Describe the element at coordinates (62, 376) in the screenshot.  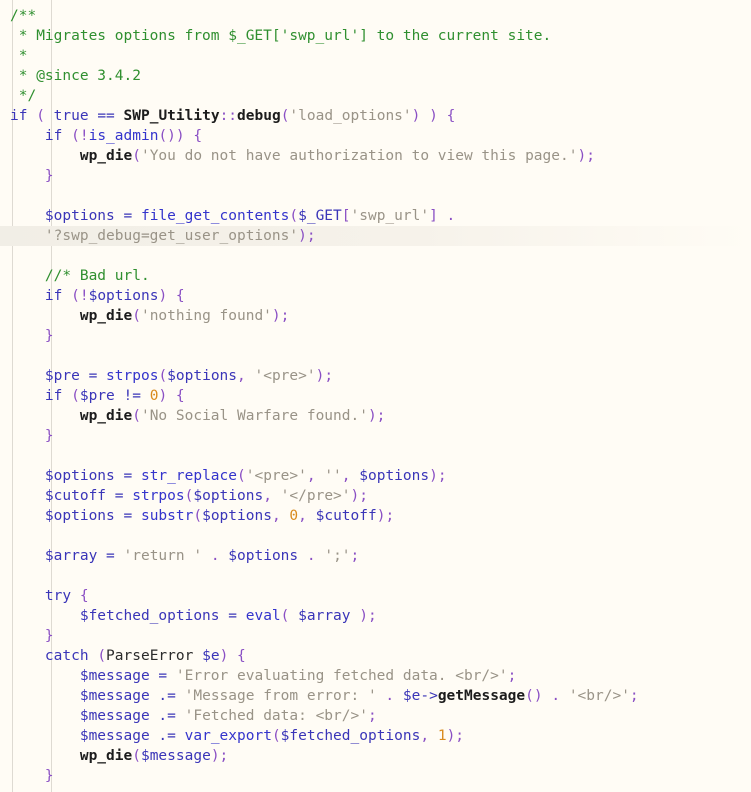
I see `token-variable-pre: $pre` at that location.